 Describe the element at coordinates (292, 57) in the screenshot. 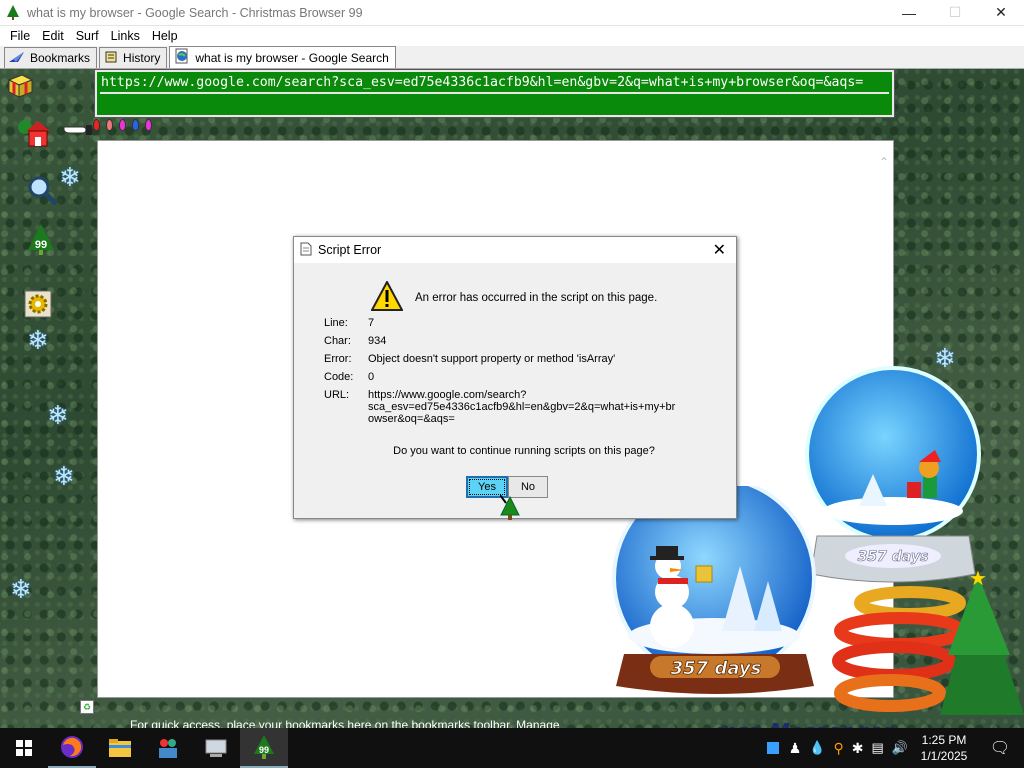

I see `tab-current-page-label: what is my browser - Google Search` at that location.